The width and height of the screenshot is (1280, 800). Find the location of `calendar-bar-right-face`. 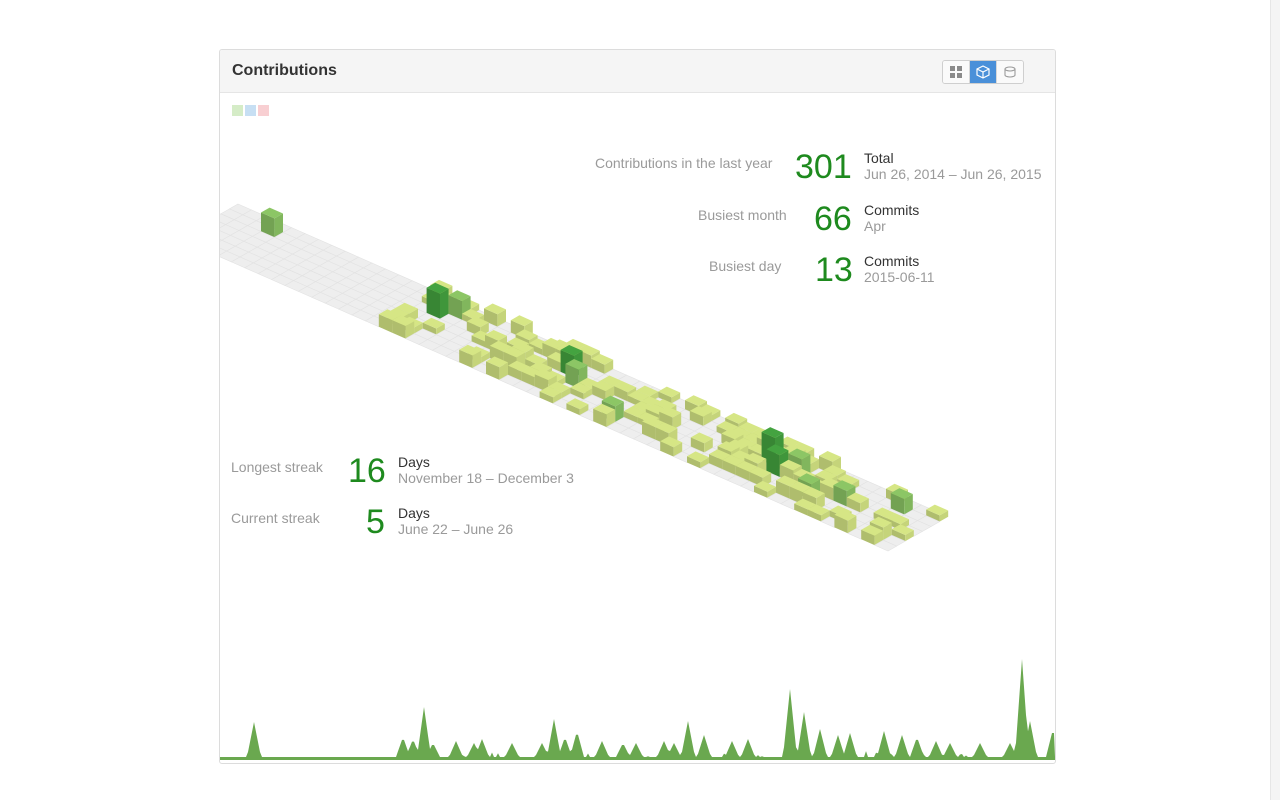

calendar-bar-right-face is located at coordinates (444, 303).